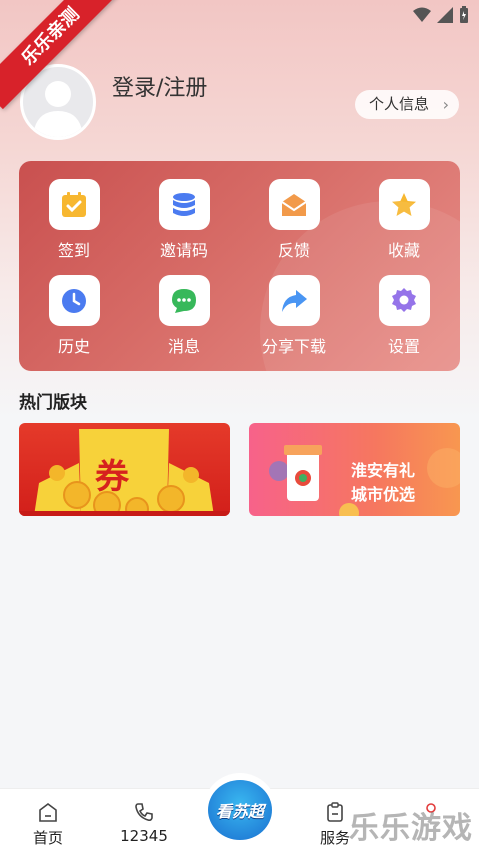  What do you see at coordinates (403, 250) in the screenshot?
I see `menu-label: 收藏` at bounding box center [403, 250].